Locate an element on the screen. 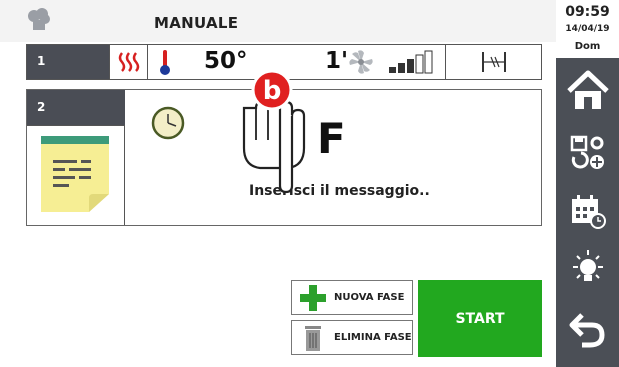 The height and width of the screenshot is (367, 619). chef-hat-icon is located at coordinates (39, 19).